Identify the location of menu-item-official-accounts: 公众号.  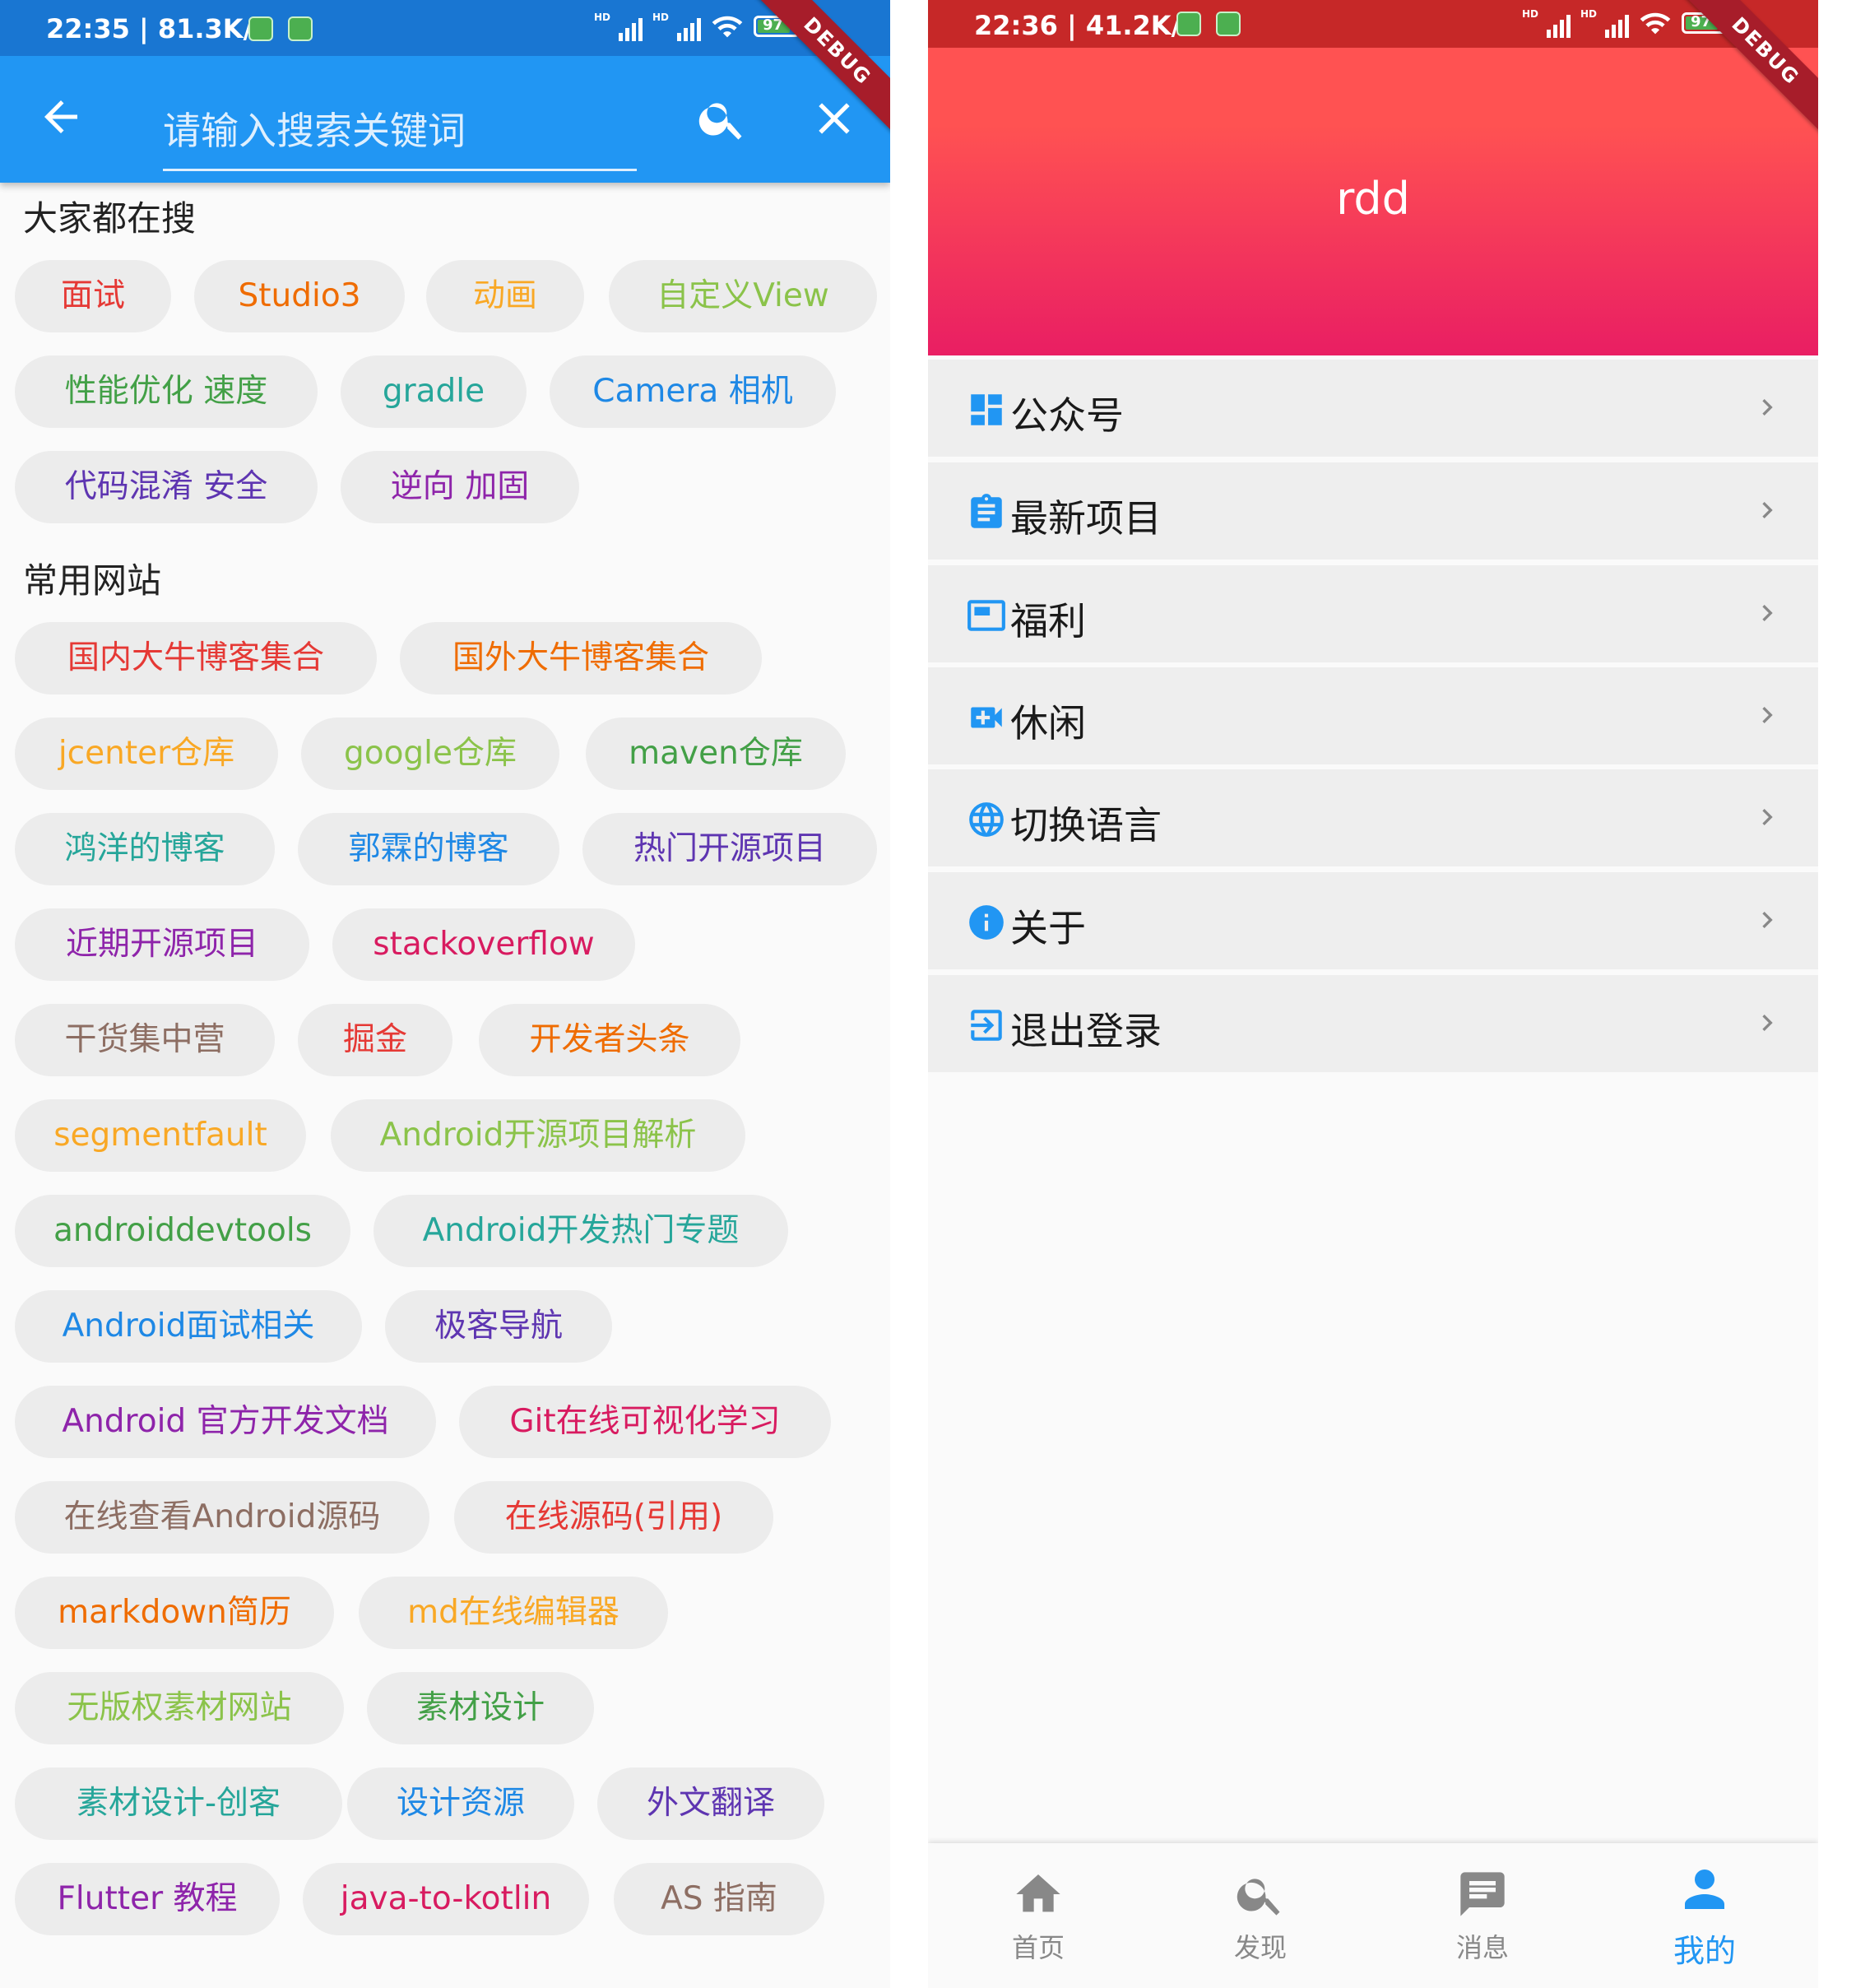
(1373, 408).